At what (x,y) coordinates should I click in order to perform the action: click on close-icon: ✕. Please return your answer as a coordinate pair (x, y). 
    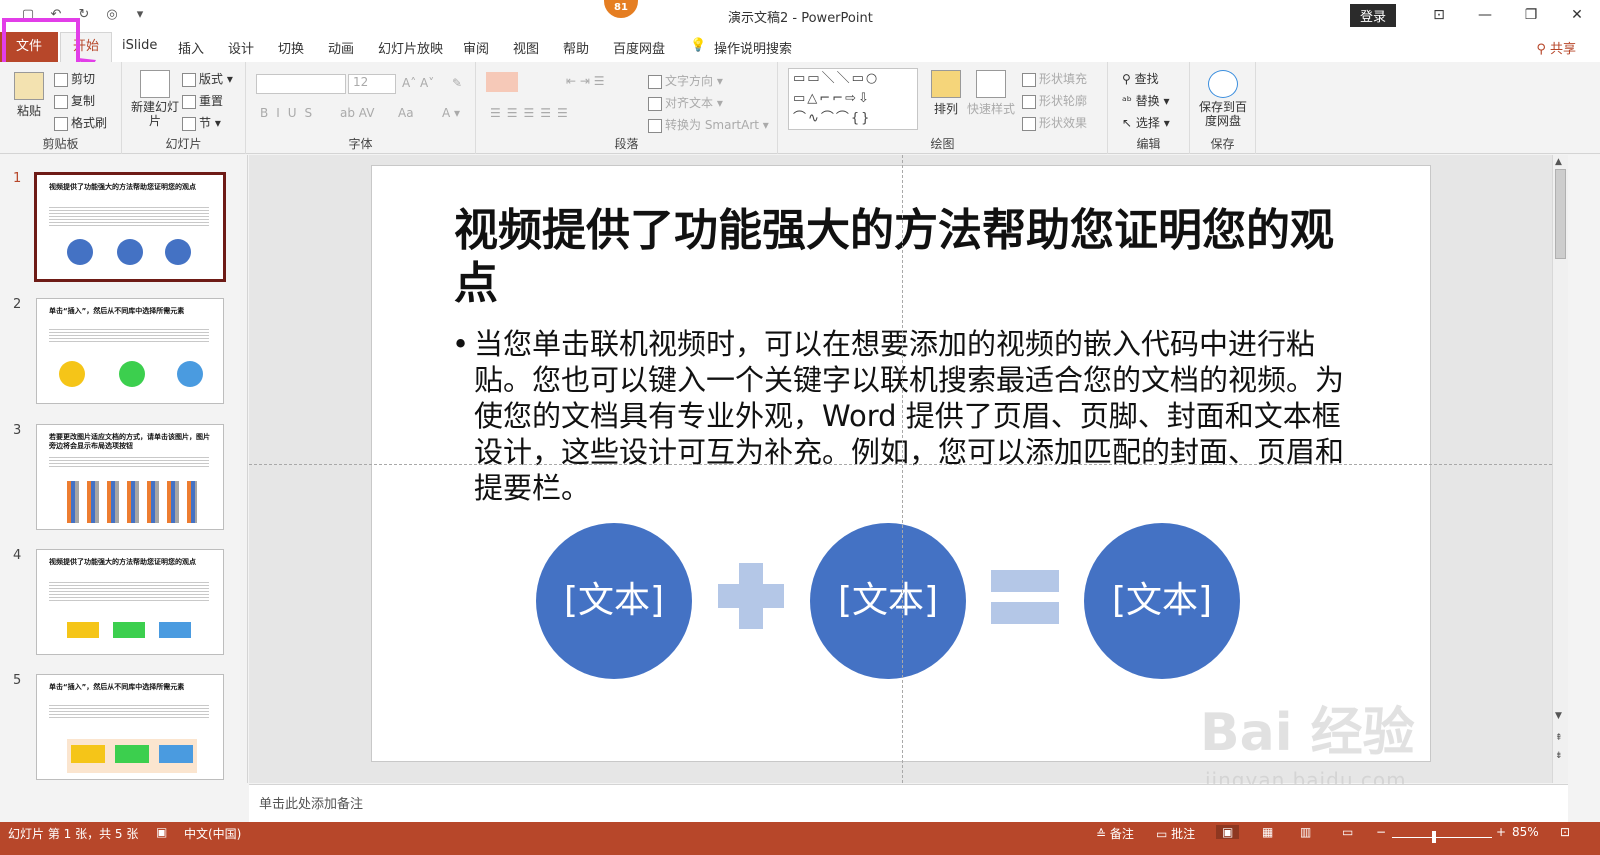
    Looking at the image, I should click on (1577, 15).